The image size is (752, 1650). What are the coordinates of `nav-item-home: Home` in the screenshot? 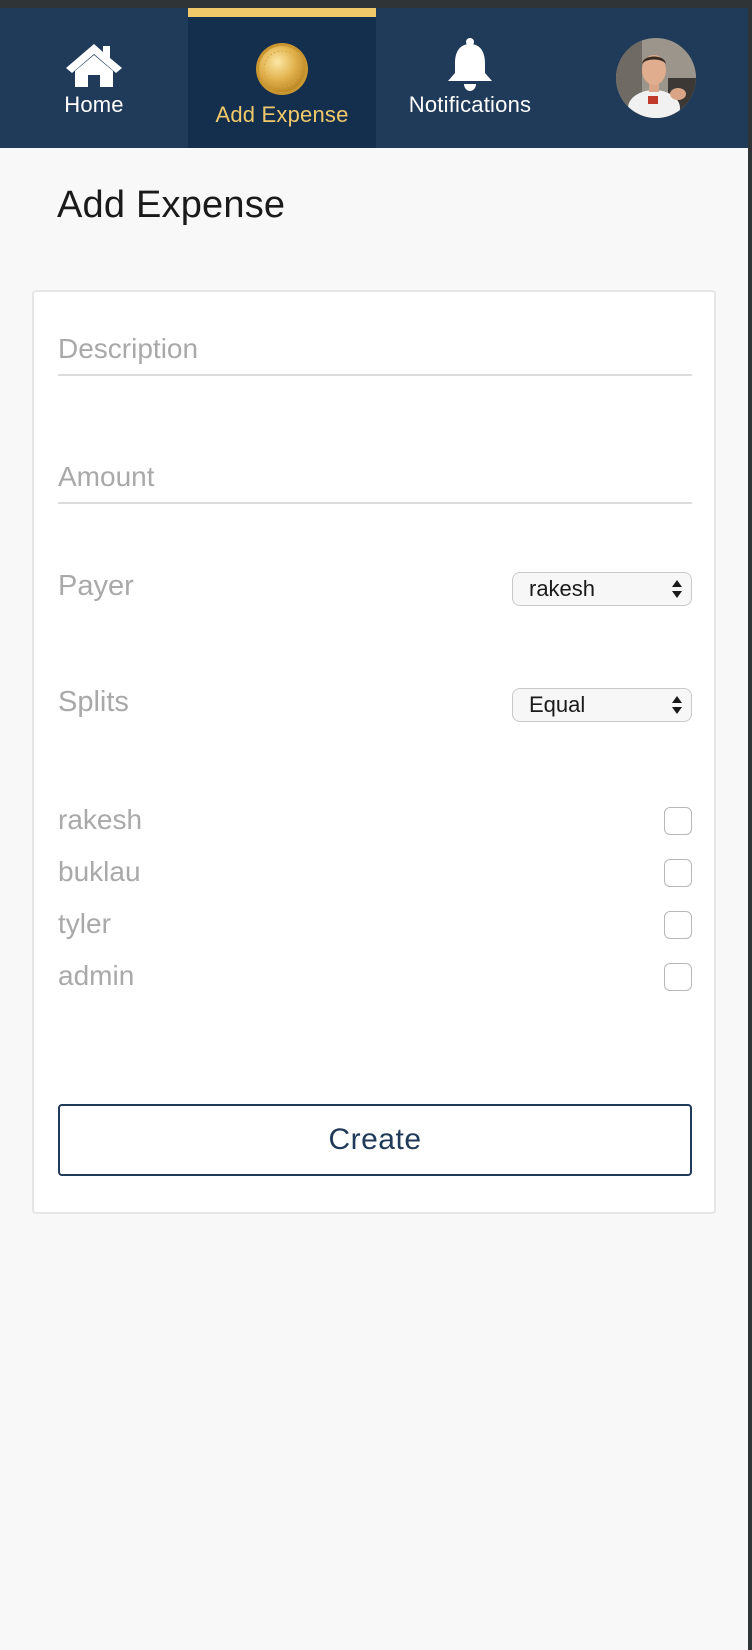 It's located at (94, 78).